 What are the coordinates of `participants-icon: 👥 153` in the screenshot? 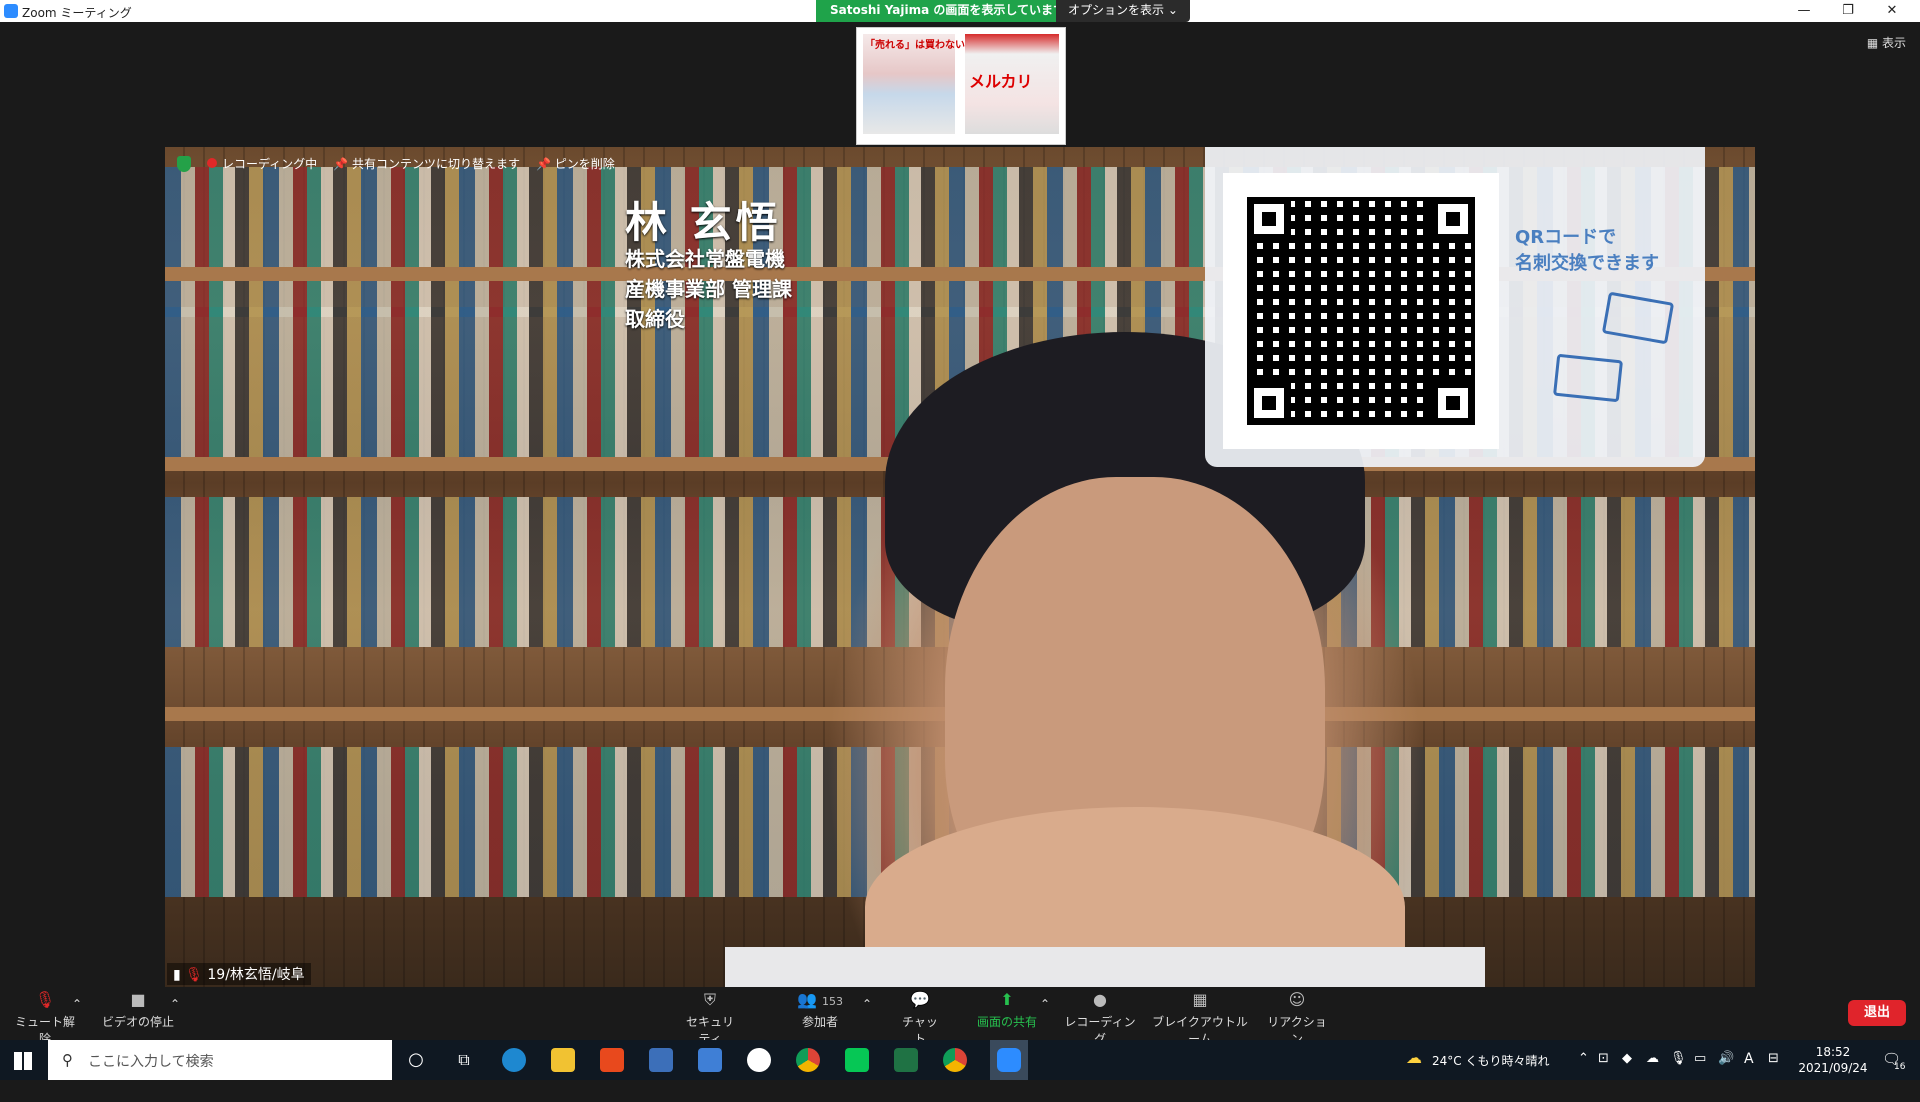 It's located at (819, 999).